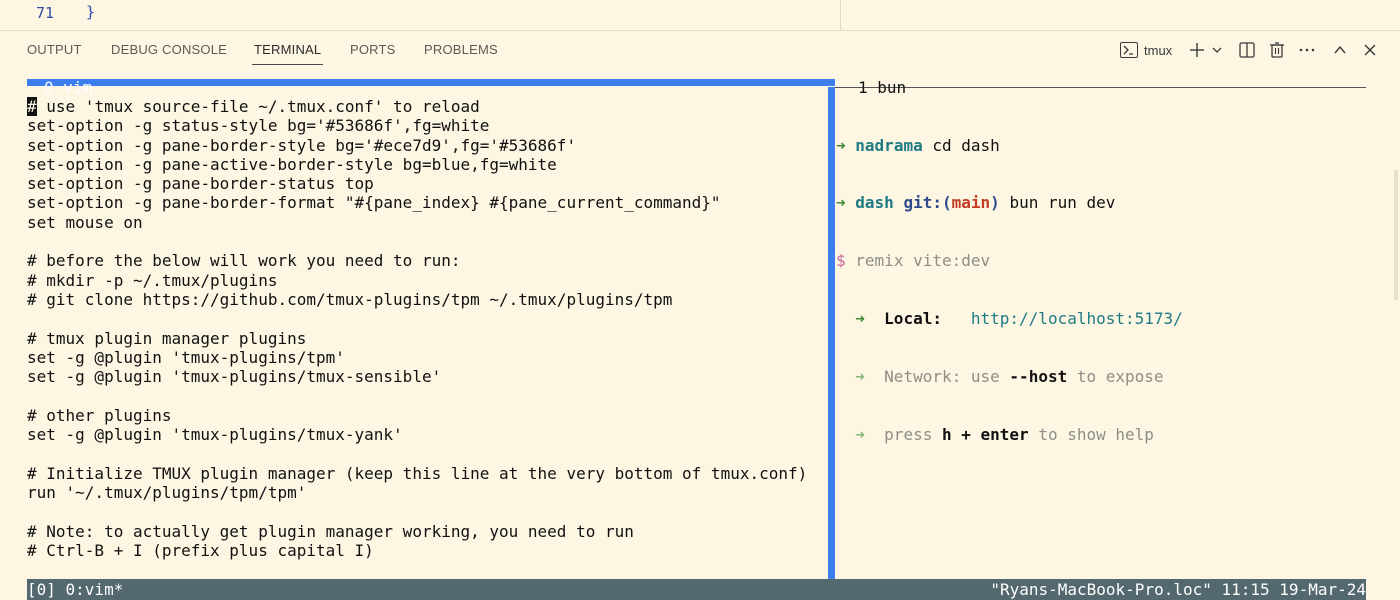 This screenshot has width=1400, height=600. Describe the element at coordinates (1129, 50) in the screenshot. I see `terminal-icon` at that location.